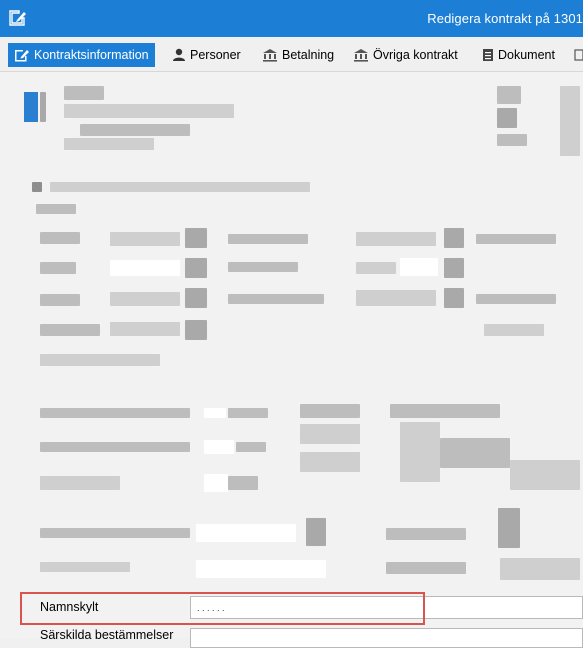  Describe the element at coordinates (107, 635) in the screenshot. I see `sarskilda-bestammelser-label: Särskilda bestämmelser` at that location.